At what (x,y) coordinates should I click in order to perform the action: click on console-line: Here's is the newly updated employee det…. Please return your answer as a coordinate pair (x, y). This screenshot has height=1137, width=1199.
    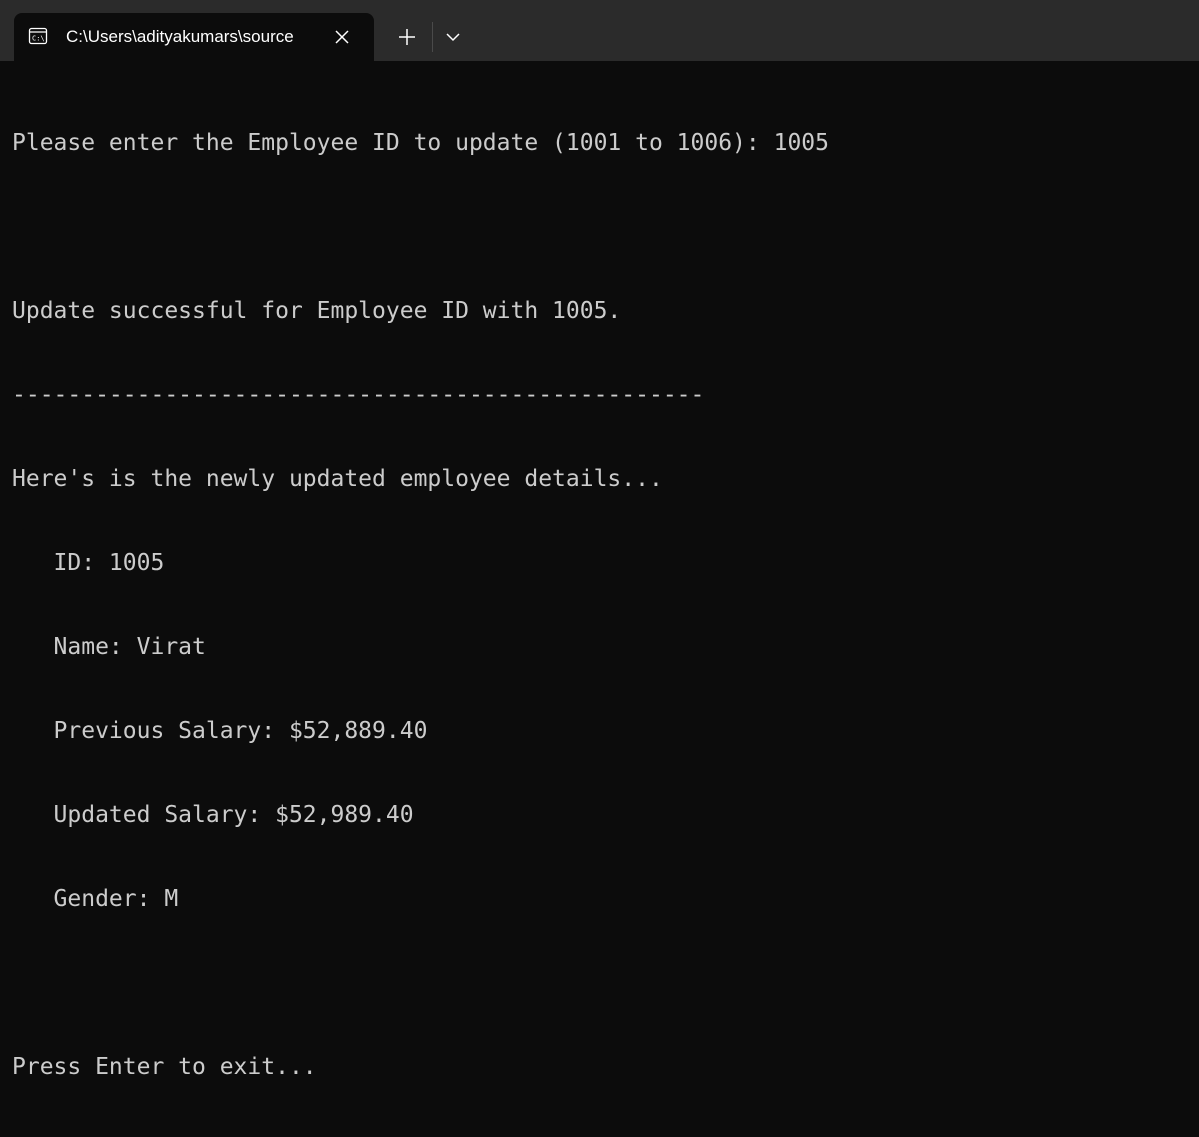
    Looking at the image, I should click on (337, 479).